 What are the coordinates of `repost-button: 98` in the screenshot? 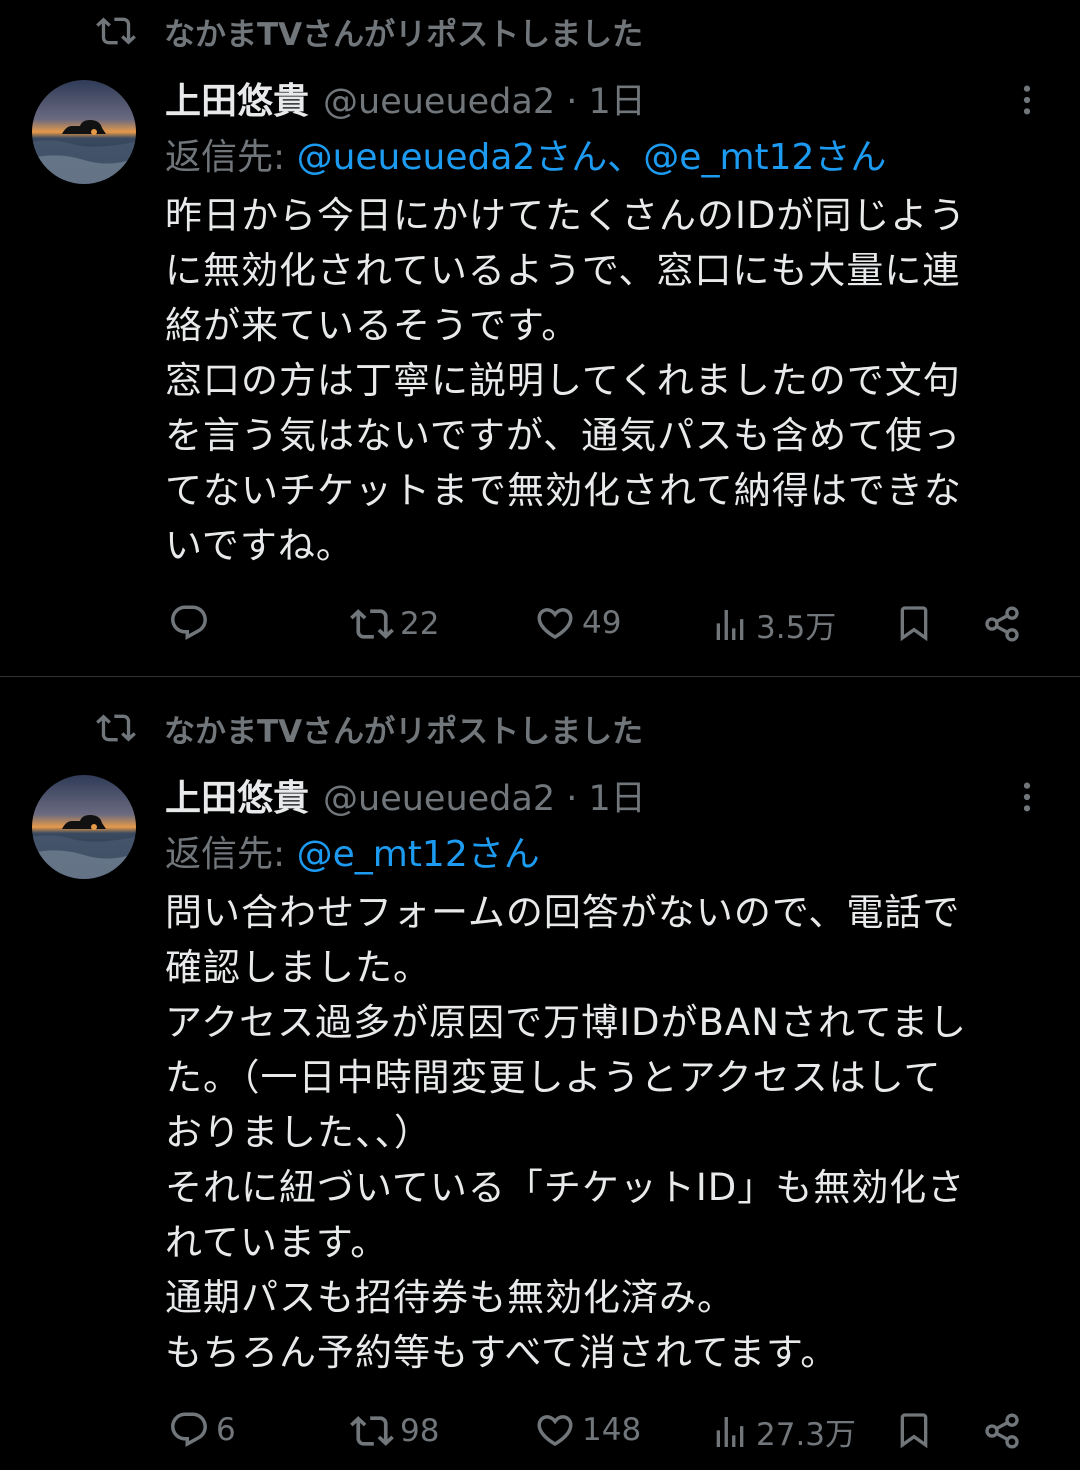 It's located at (394, 1431).